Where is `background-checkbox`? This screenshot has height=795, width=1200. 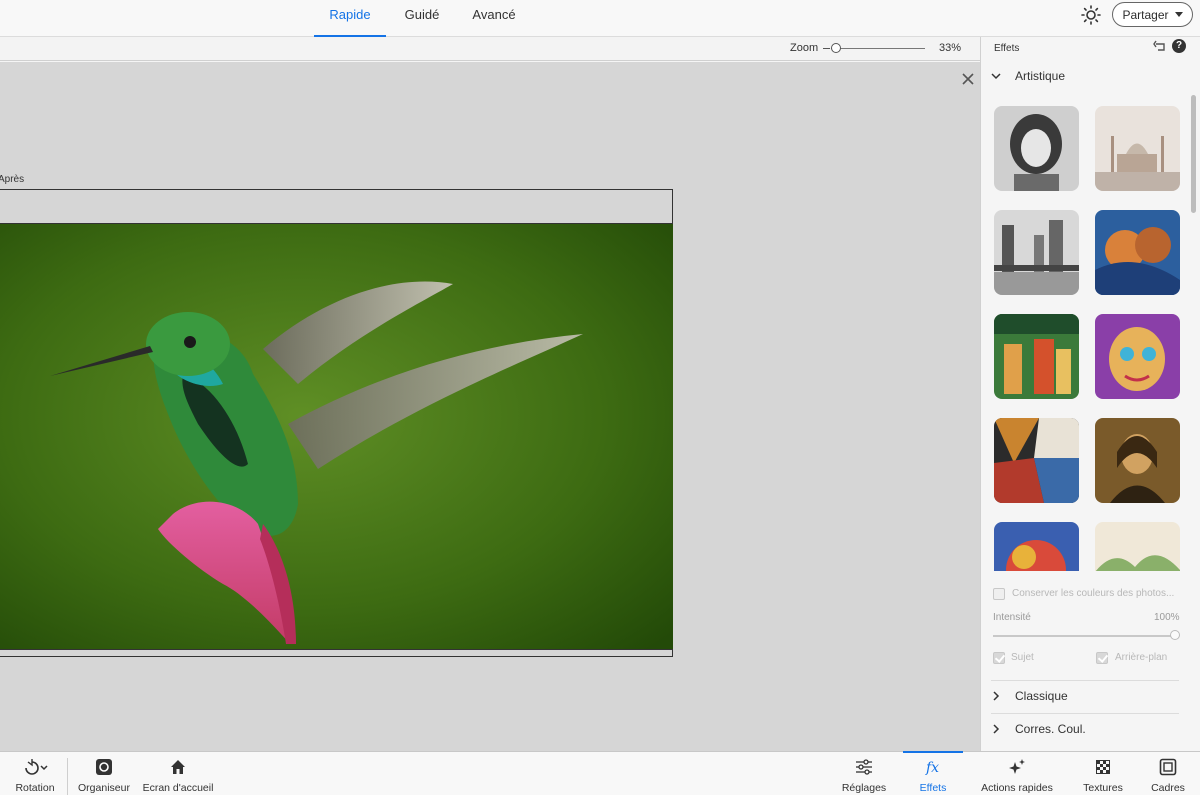 background-checkbox is located at coordinates (1102, 658).